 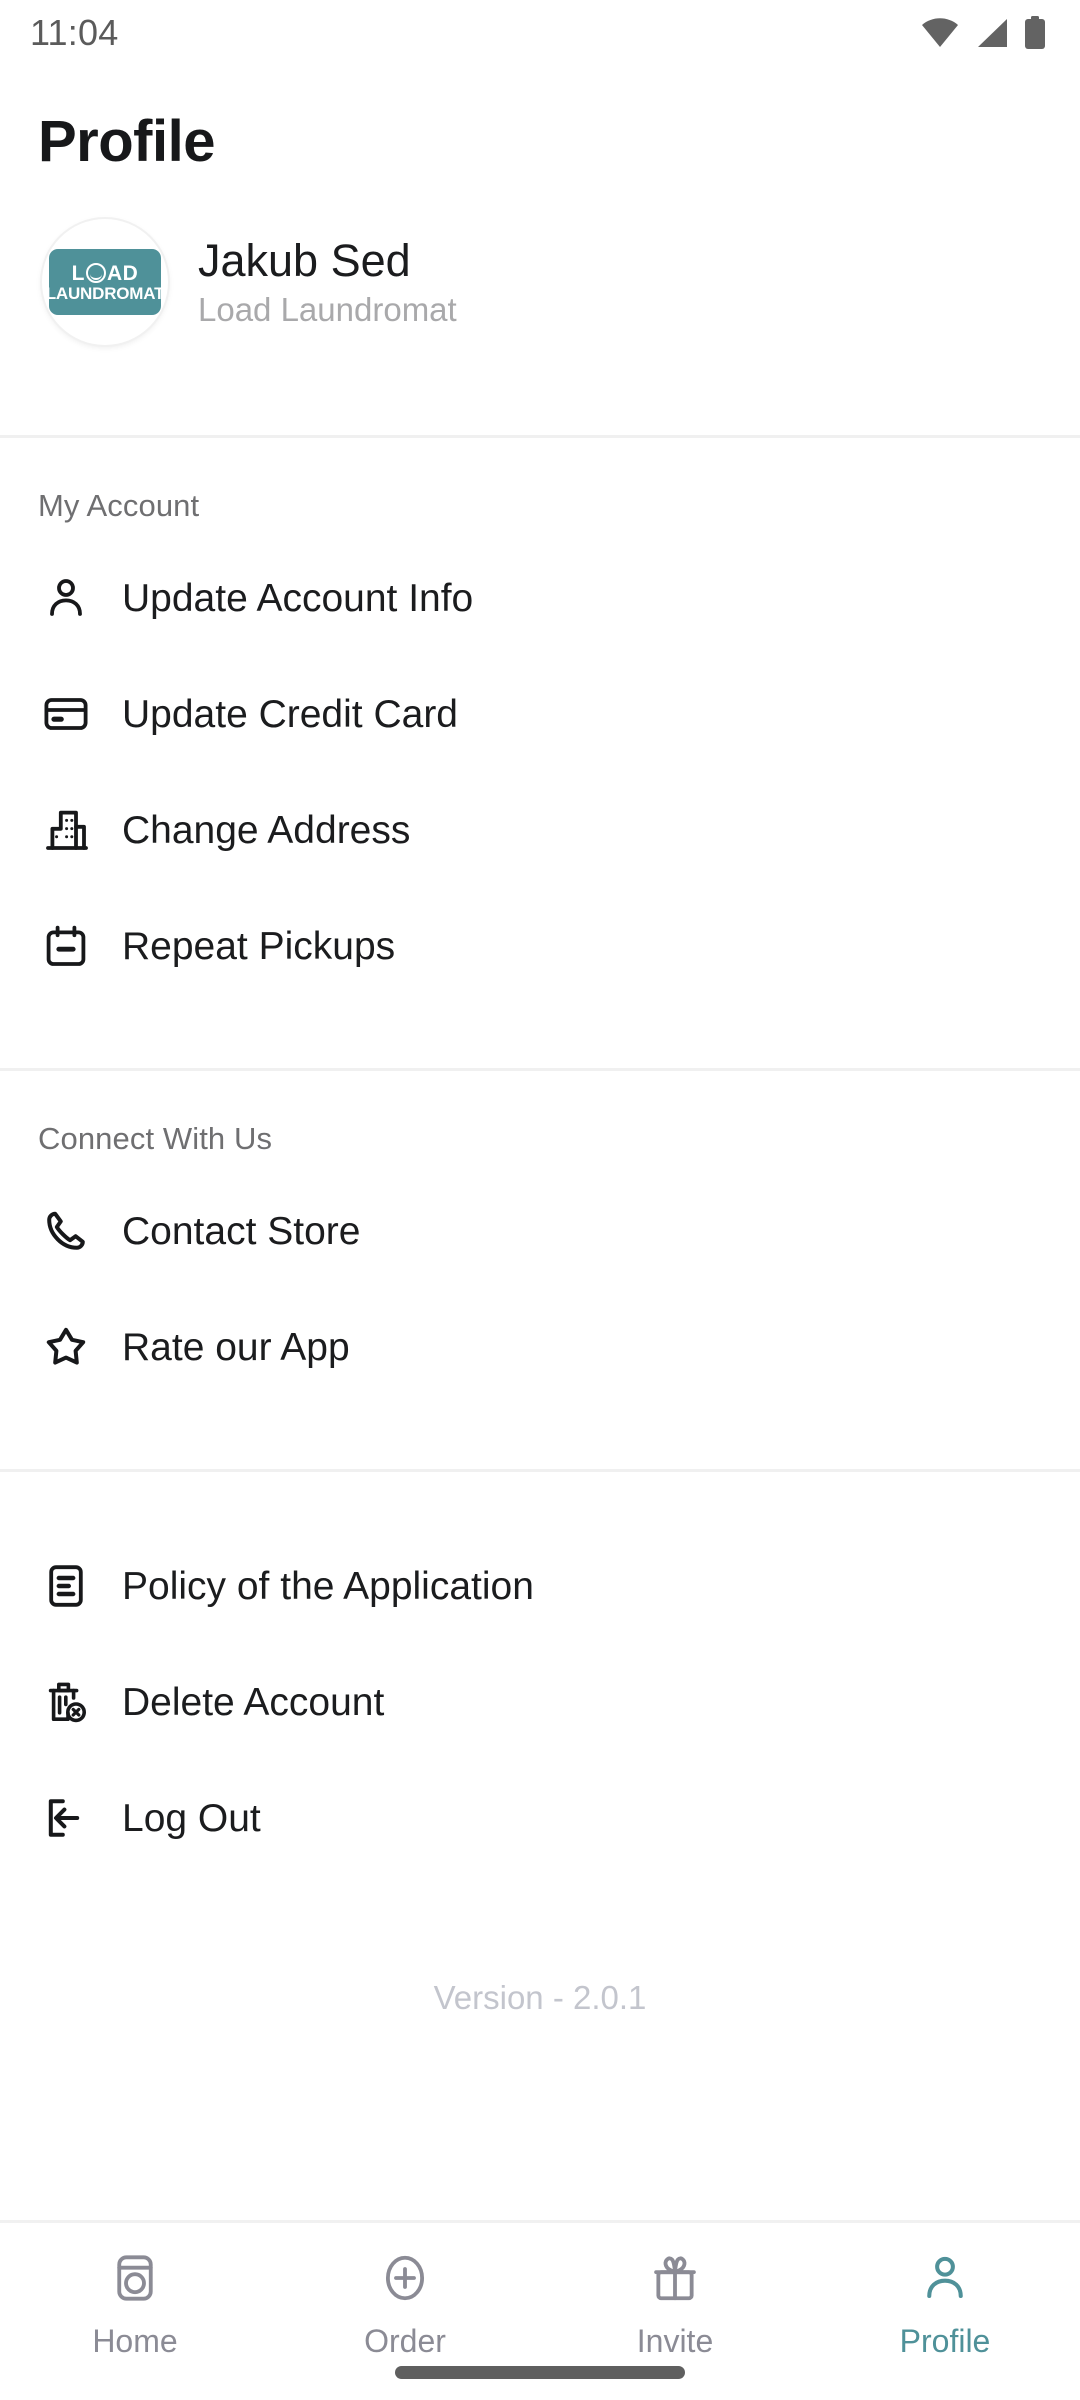 I want to click on profile-text: Jakub Sed Load Laundromat, so click(x=327, y=282).